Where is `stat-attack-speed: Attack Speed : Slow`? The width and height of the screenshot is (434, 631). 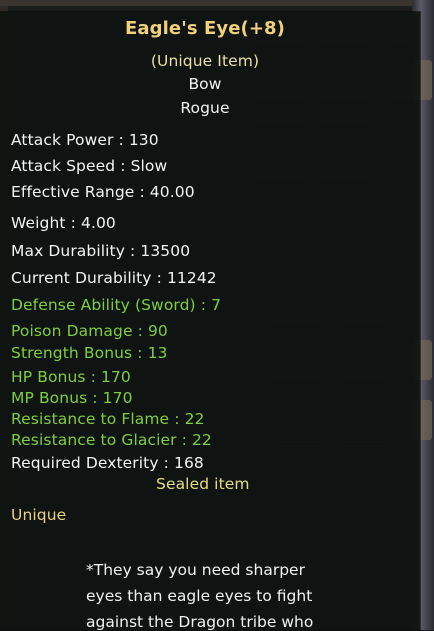 stat-attack-speed: Attack Speed : Slow is located at coordinates (89, 166).